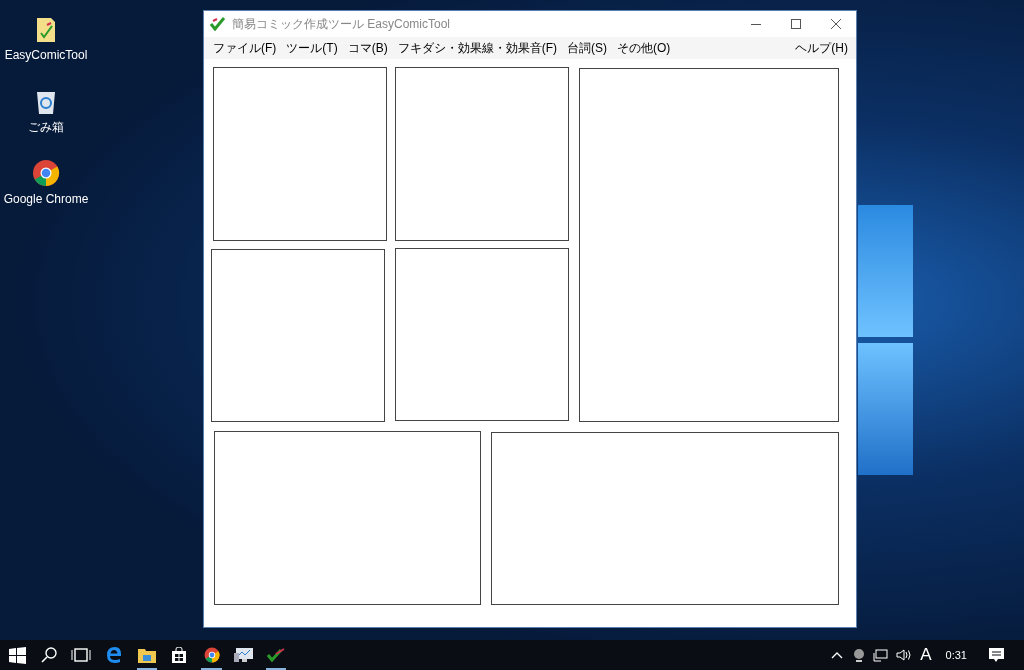 Image resolution: width=1024 pixels, height=670 pixels. Describe the element at coordinates (367, 48) in the screenshot. I see `menu-item: コマ(B)` at that location.